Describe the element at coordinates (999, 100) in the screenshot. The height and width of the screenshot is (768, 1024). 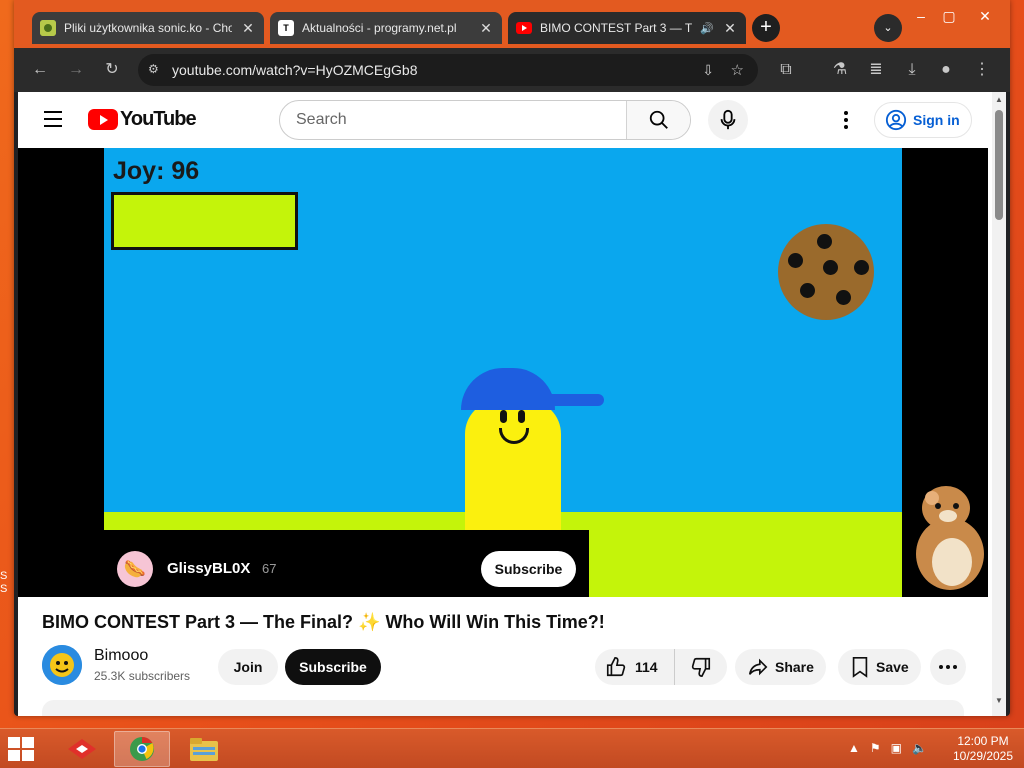
I see `scroll-up-icon: ▲` at that location.